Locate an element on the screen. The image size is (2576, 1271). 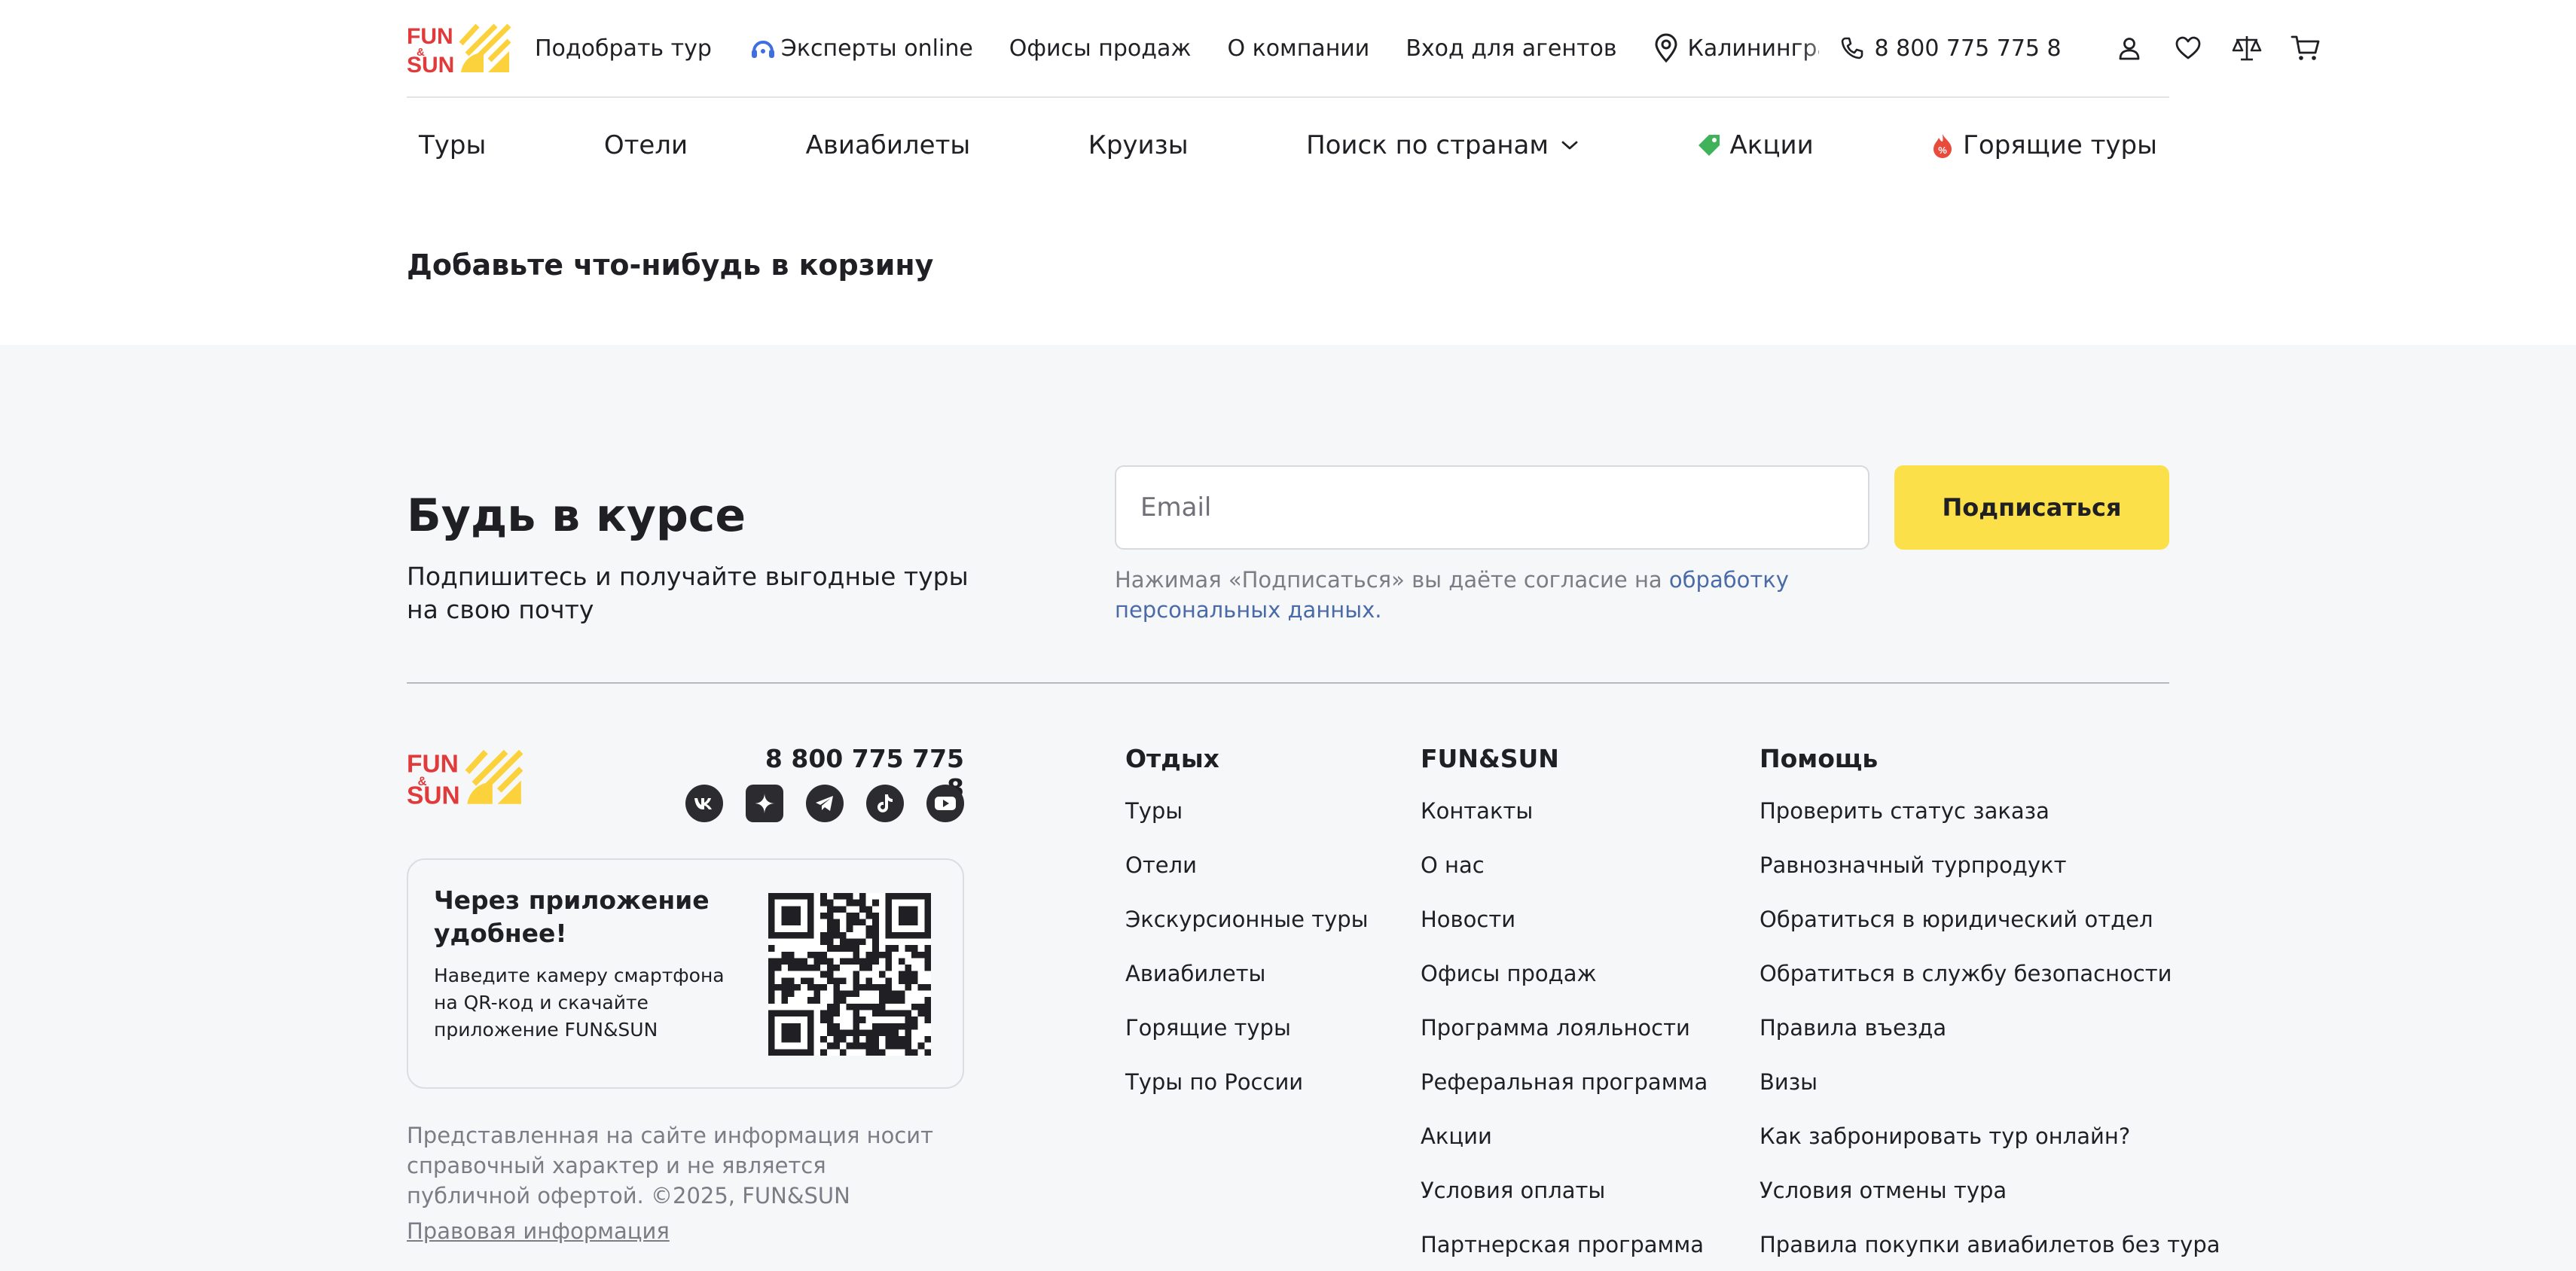
compare-icon is located at coordinates (2246, 48).